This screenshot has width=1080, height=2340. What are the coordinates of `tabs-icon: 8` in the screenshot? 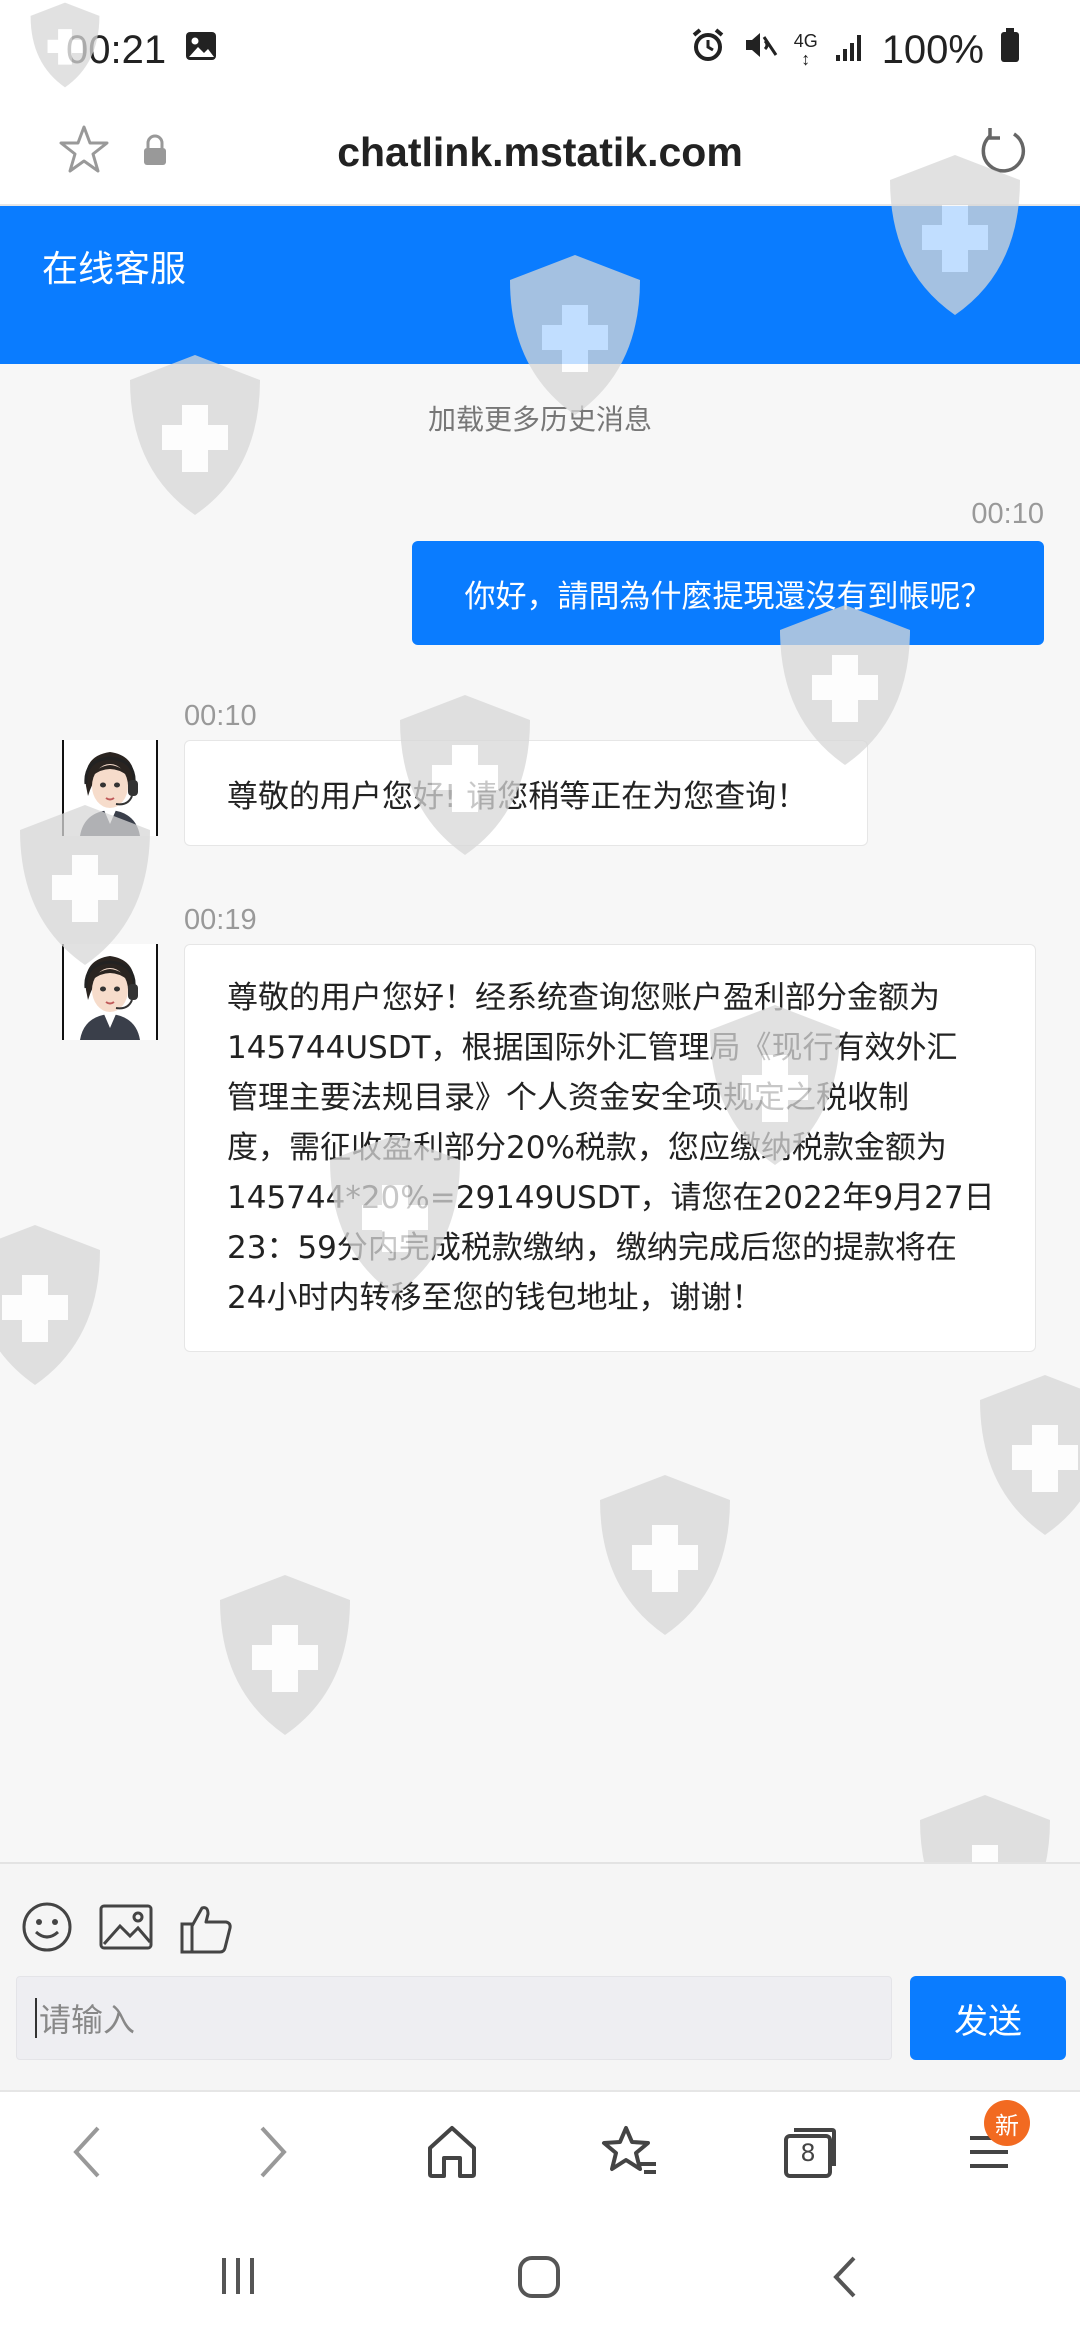 It's located at (810, 2154).